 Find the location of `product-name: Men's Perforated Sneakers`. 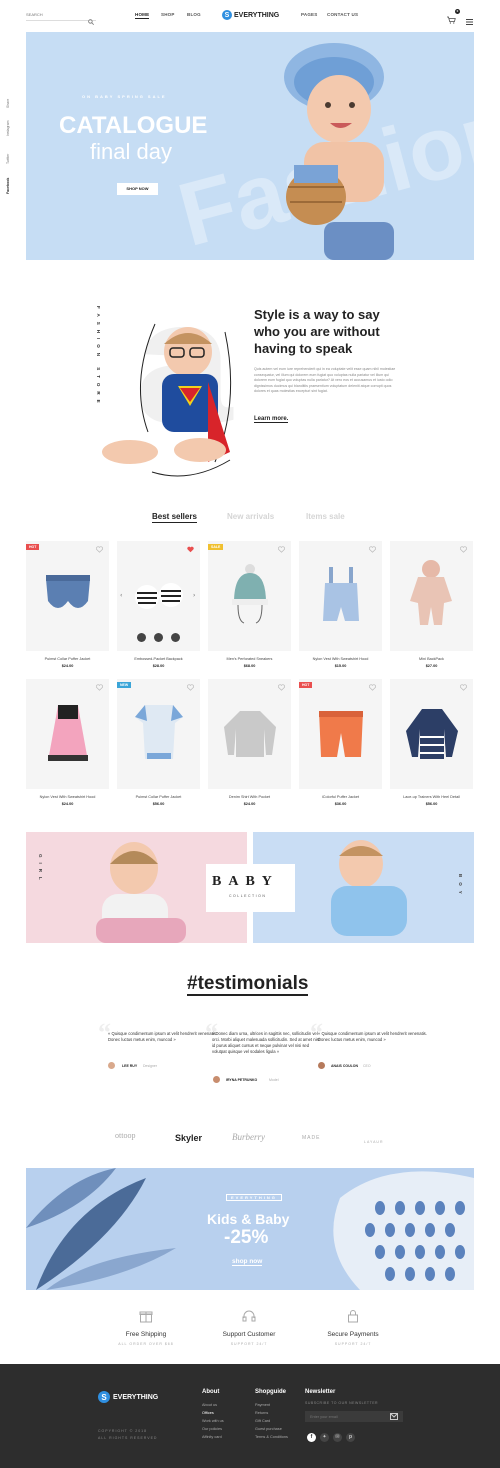

product-name: Men's Perforated Sneakers is located at coordinates (249, 659).